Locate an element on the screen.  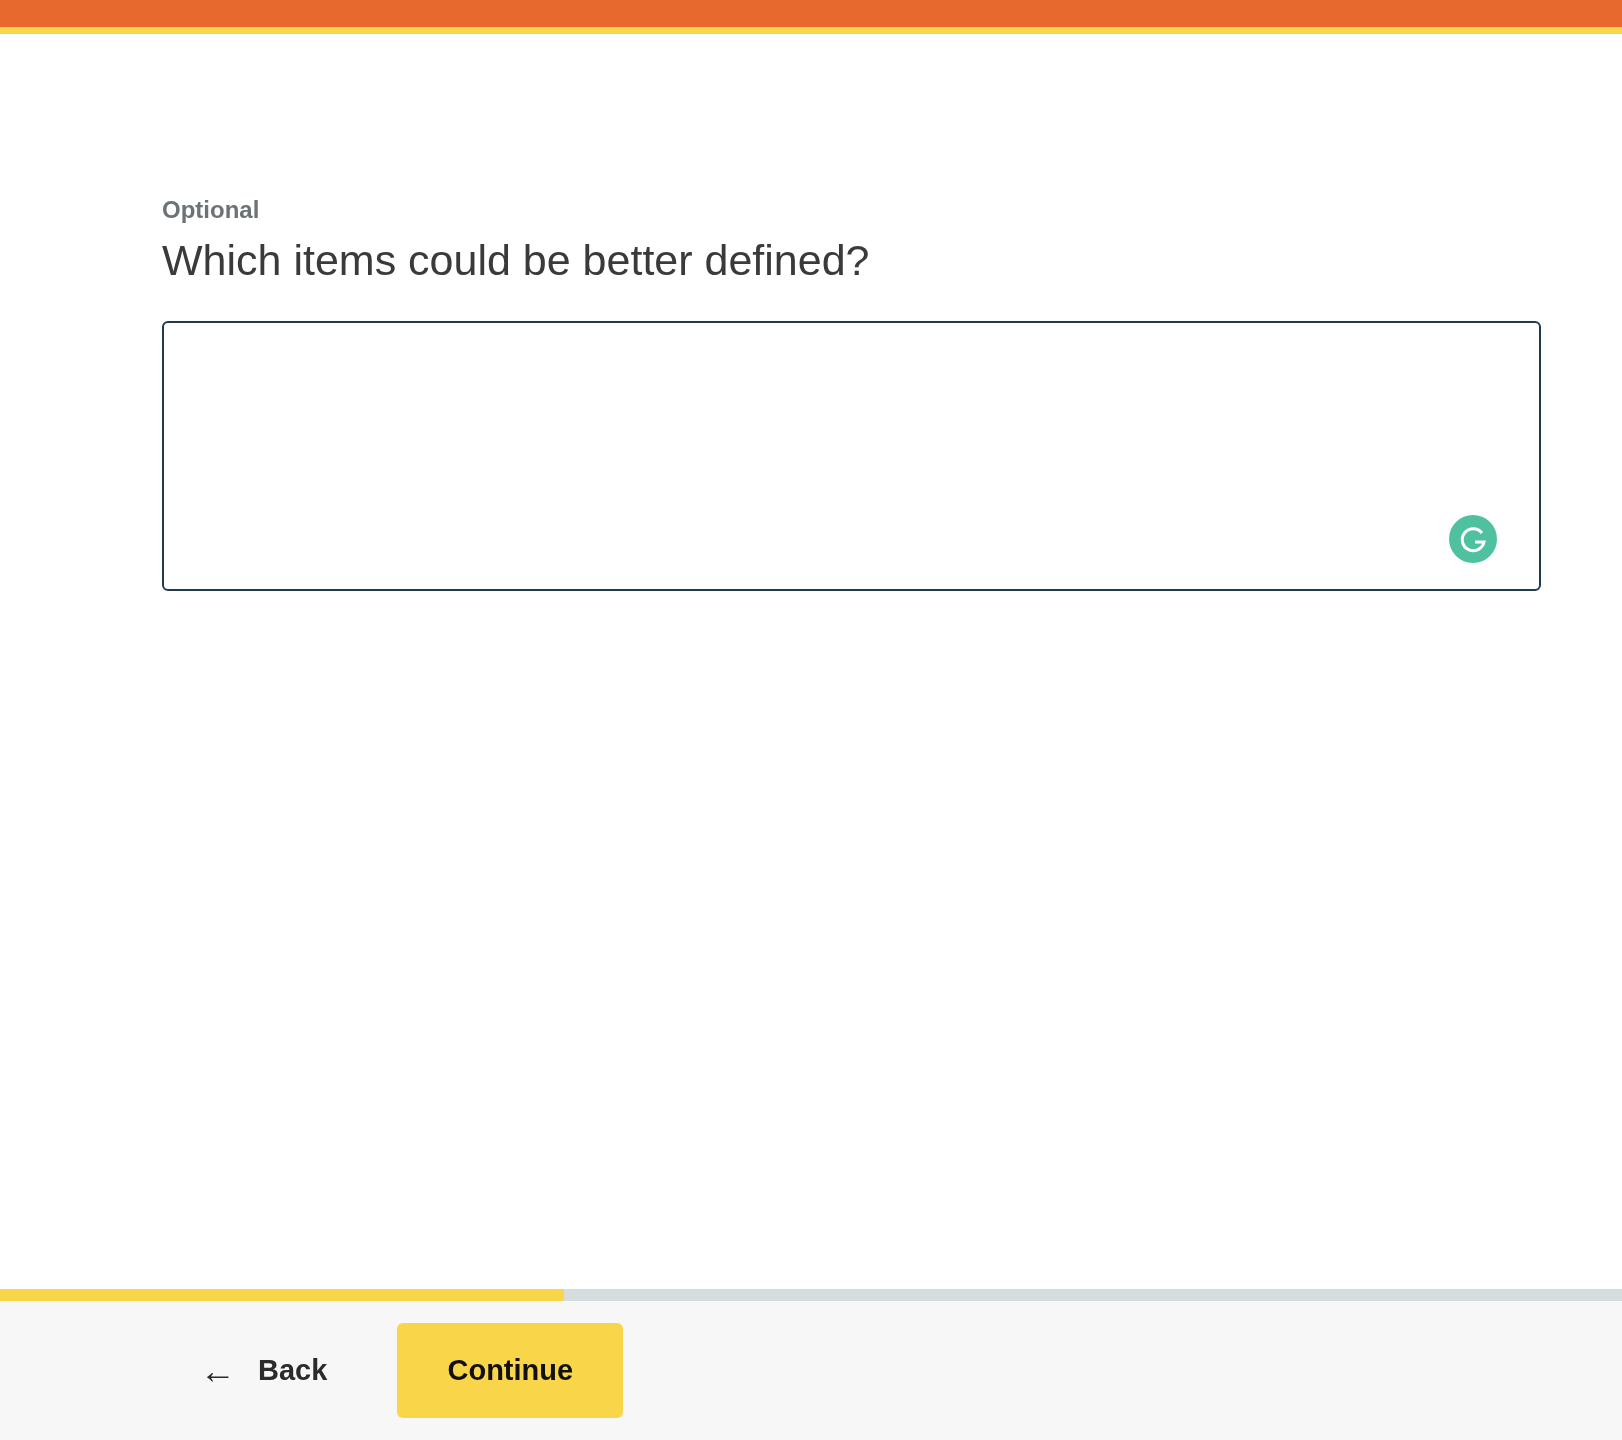
back-button: ← Back is located at coordinates (264, 1370).